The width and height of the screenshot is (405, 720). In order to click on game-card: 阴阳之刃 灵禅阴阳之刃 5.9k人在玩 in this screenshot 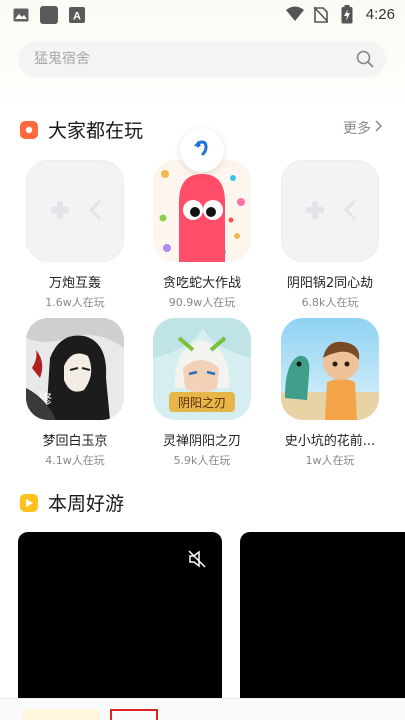, I will do `click(202, 393)`.